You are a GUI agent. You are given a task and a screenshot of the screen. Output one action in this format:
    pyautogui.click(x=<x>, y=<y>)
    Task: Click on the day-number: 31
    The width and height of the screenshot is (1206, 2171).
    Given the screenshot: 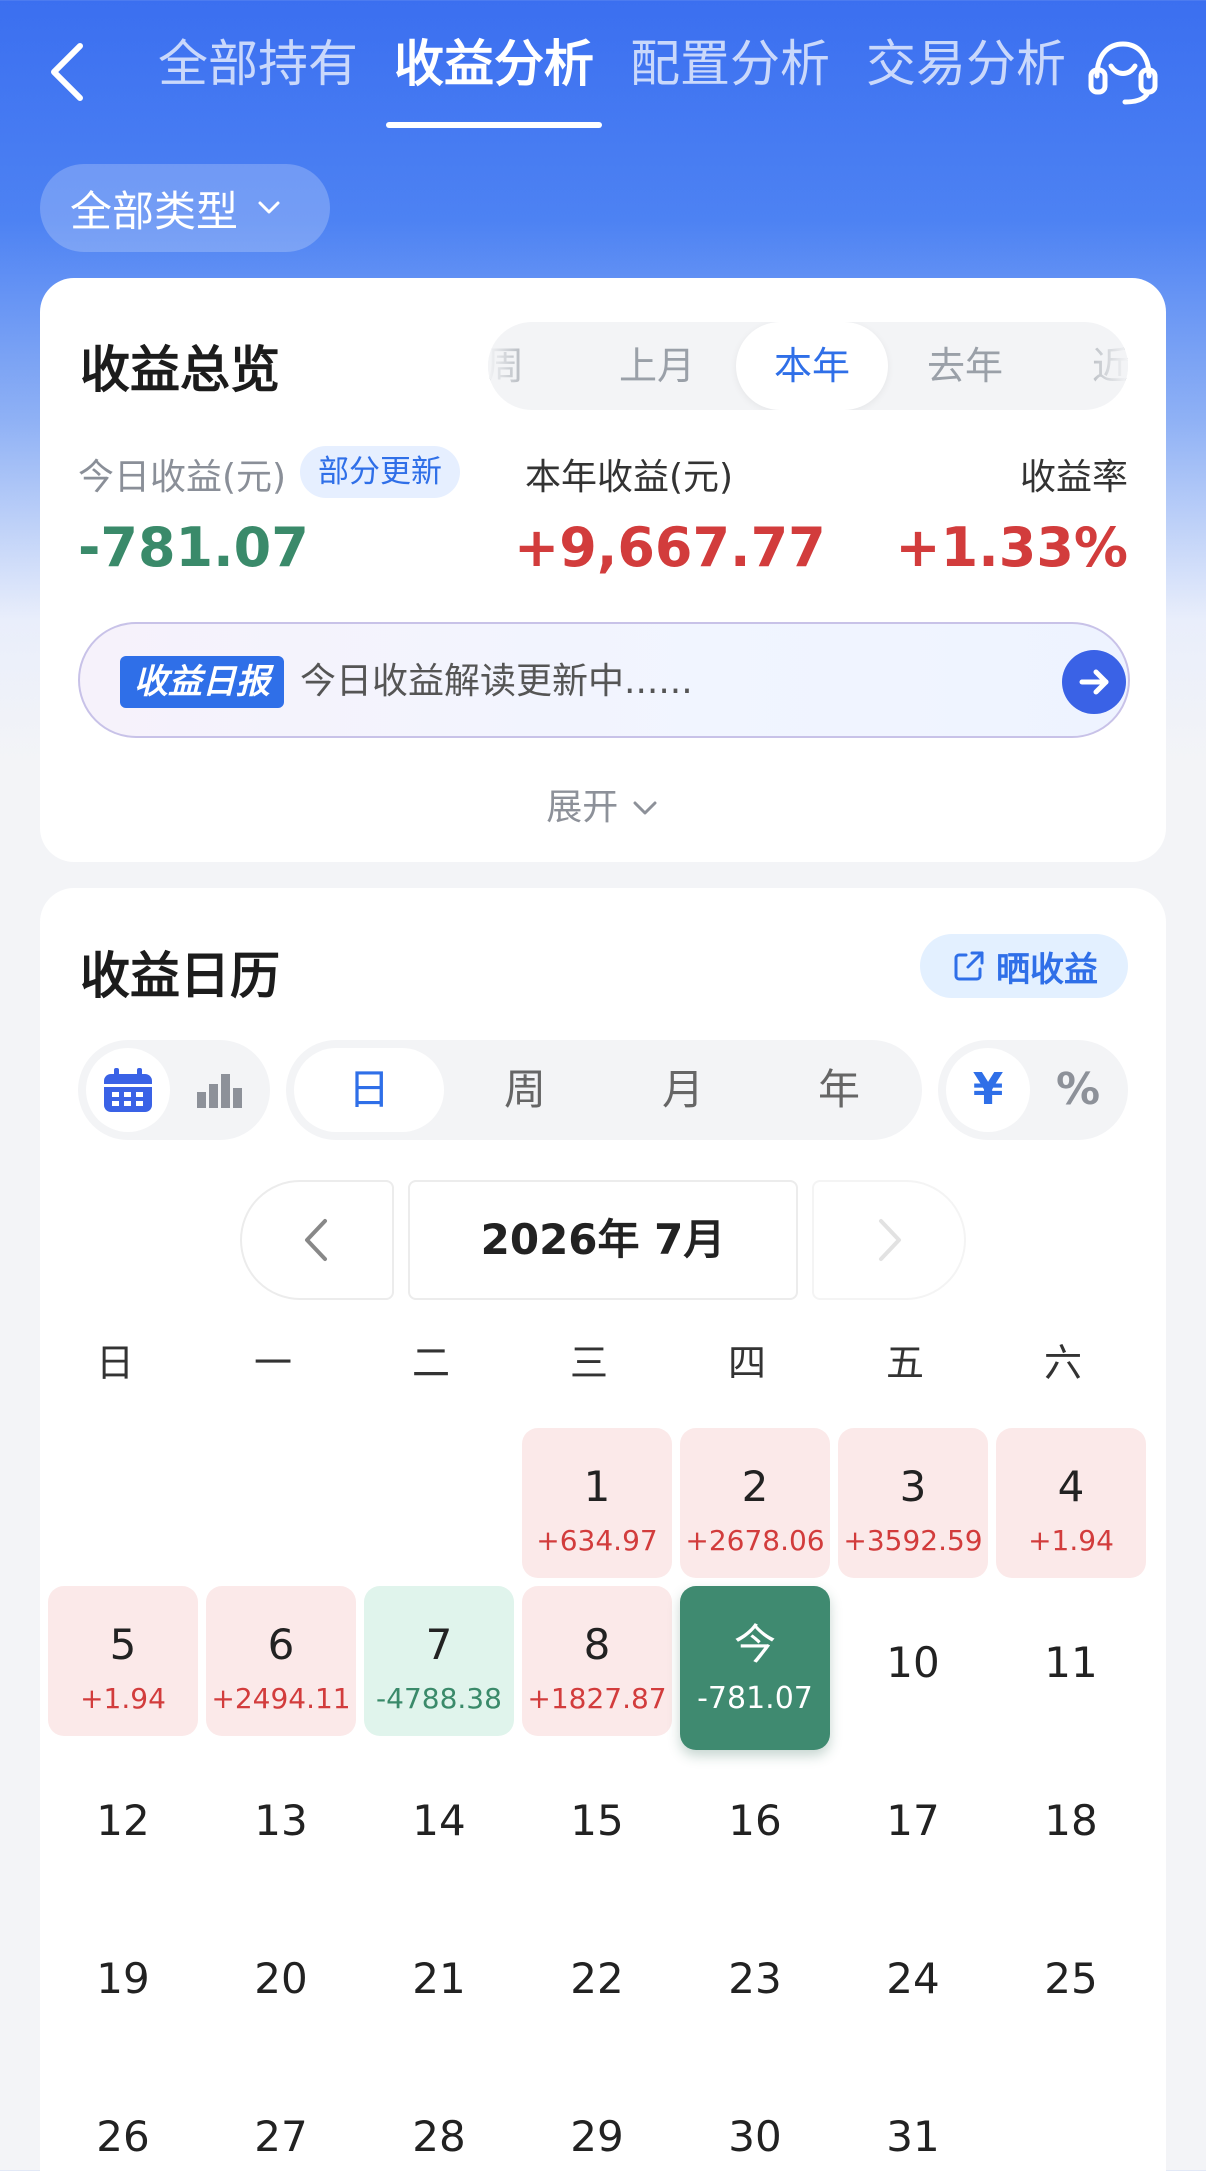 What is the action you would take?
    pyautogui.click(x=913, y=2136)
    